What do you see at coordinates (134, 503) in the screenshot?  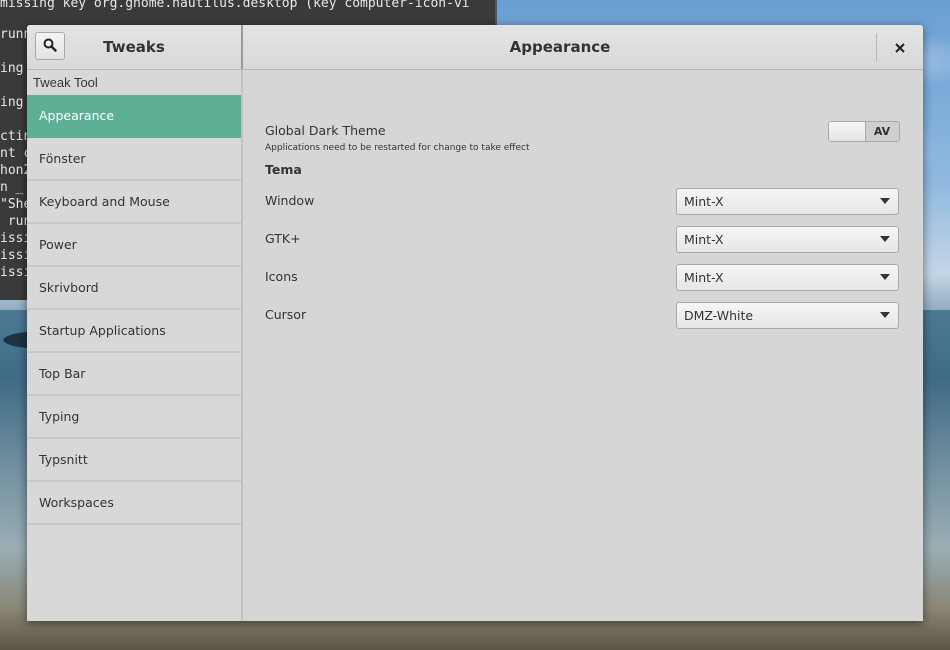 I see `sidebar-item-workspaces: Workspaces` at bounding box center [134, 503].